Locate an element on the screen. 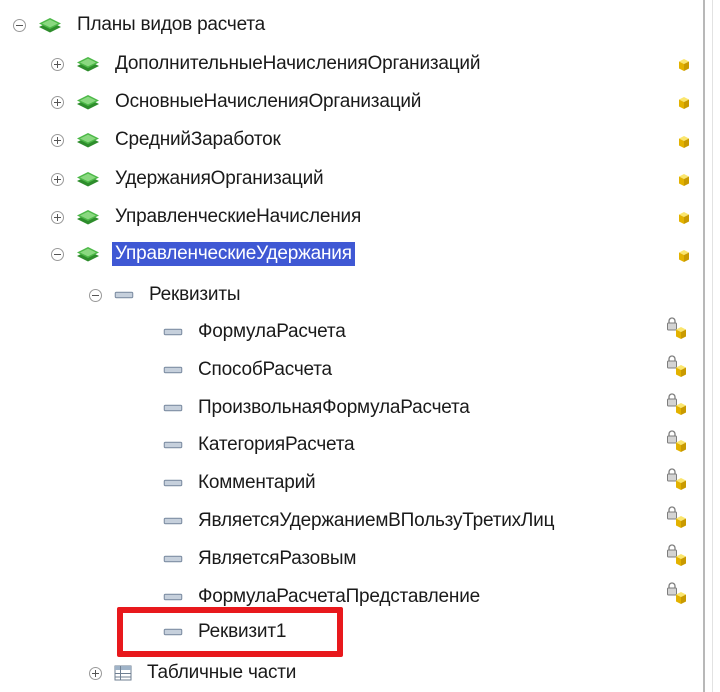 The height and width of the screenshot is (692, 720). tree-node-plan-selected: УправленческиеУдержания is located at coordinates (203, 254).